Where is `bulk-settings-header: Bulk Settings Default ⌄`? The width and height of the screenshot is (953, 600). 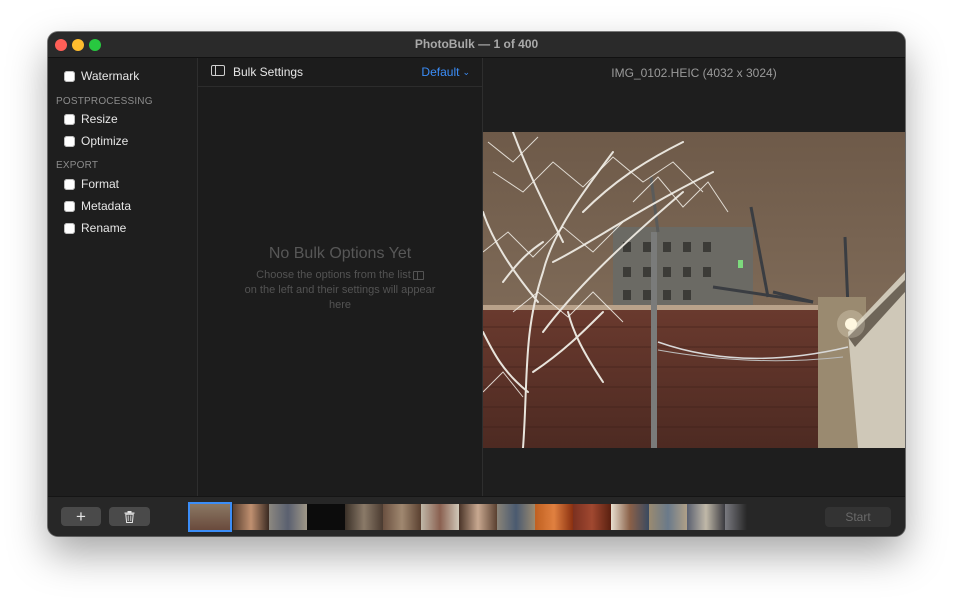 bulk-settings-header: Bulk Settings Default ⌄ is located at coordinates (340, 72).